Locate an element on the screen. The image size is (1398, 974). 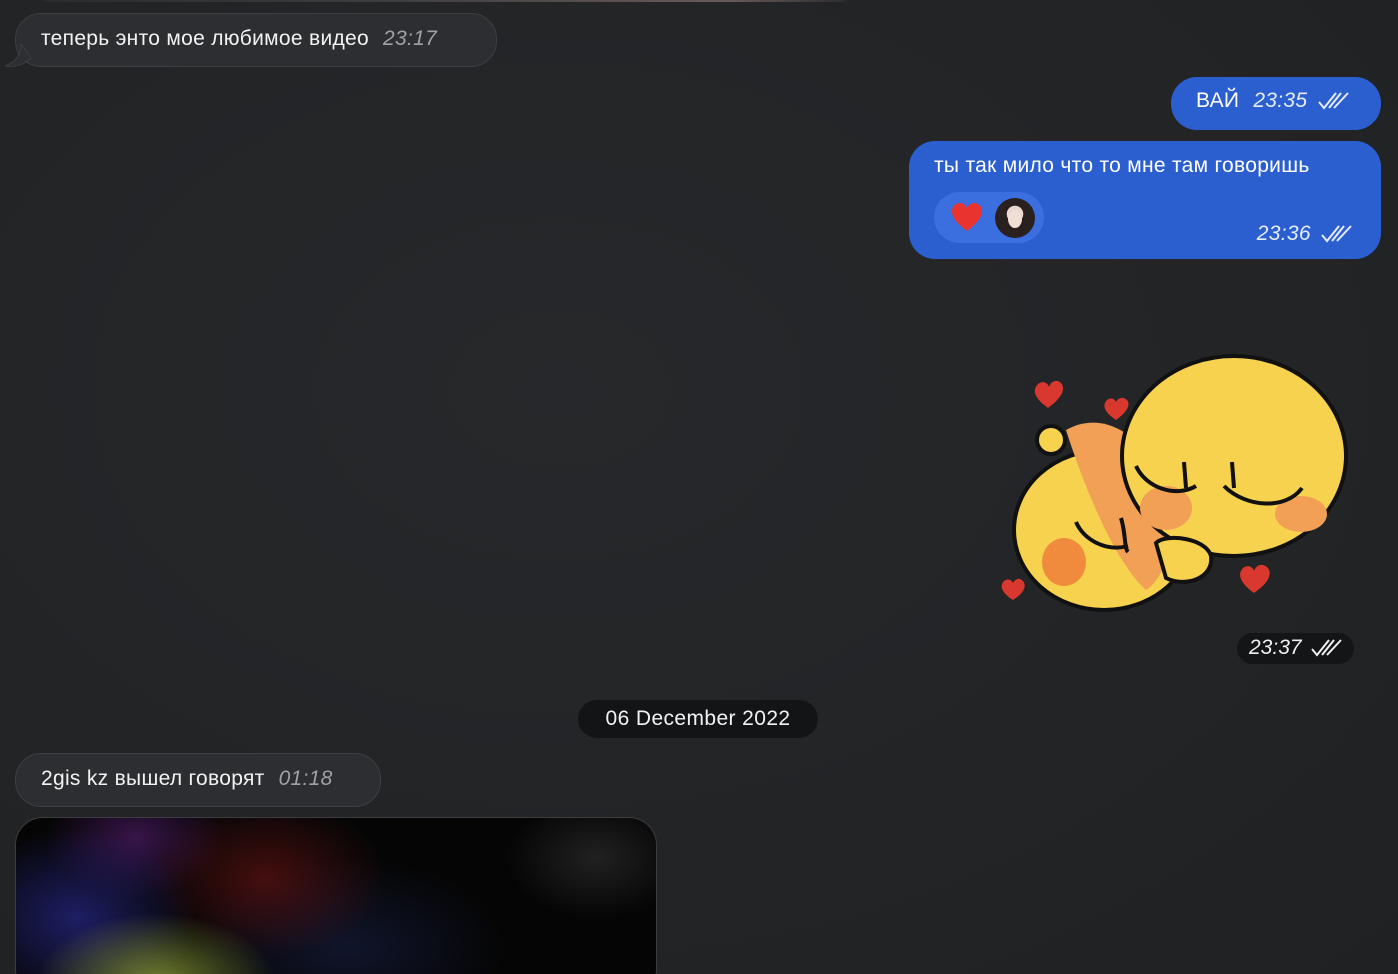
message-meta: 23:36 is located at coordinates (1298, 234).